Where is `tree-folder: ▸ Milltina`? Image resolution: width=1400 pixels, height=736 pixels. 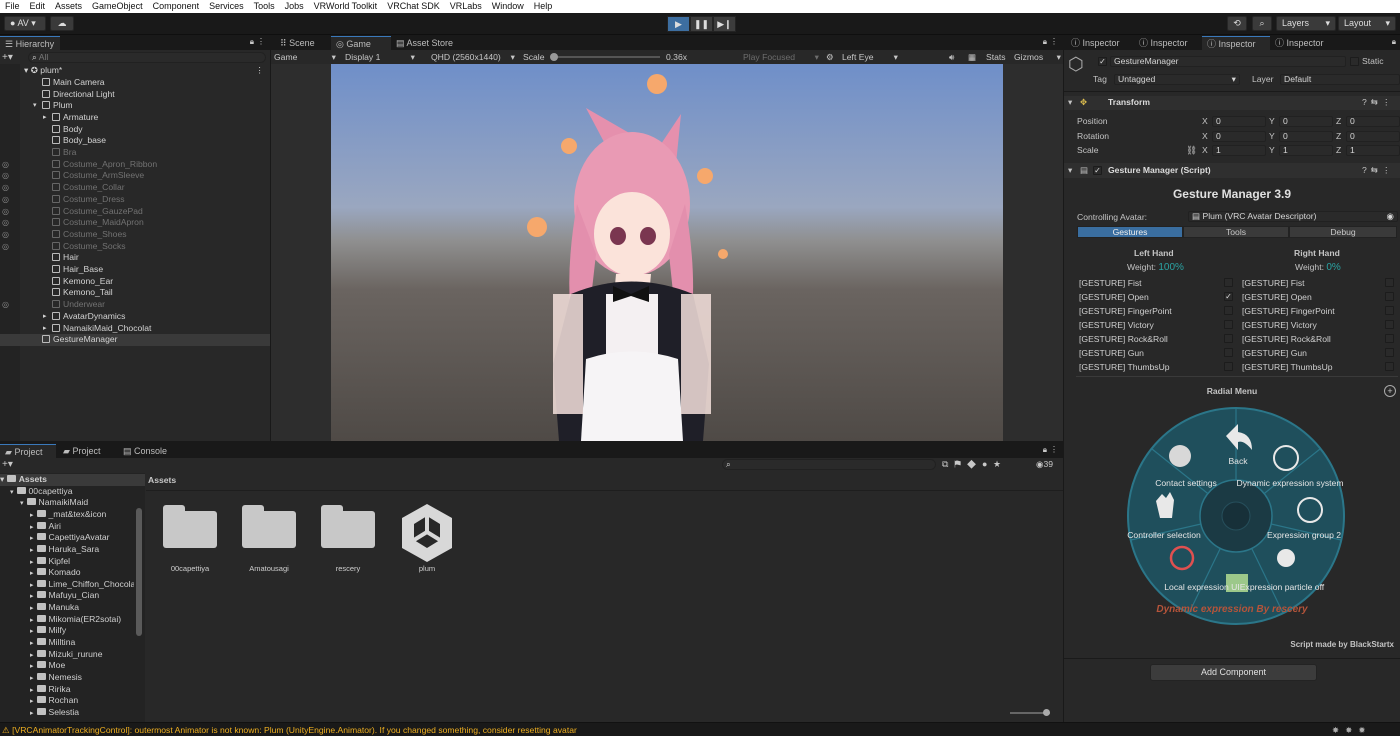 tree-folder: ▸ Milltina is located at coordinates (82, 643).